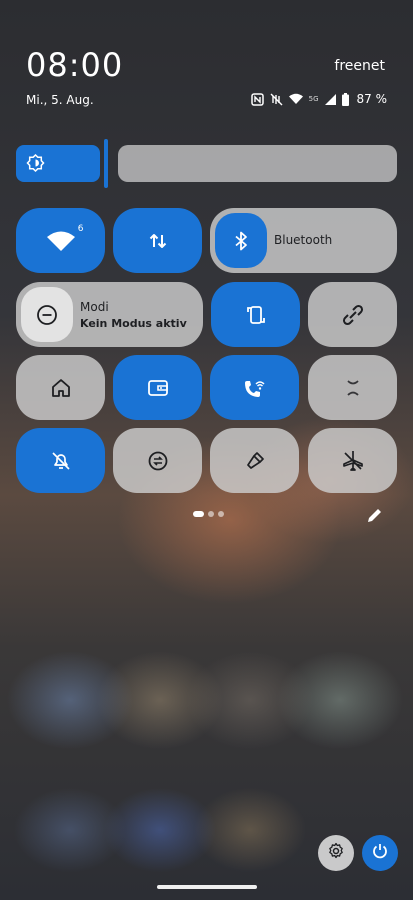  I want to click on date: Mi., 5. Aug., so click(60, 100).